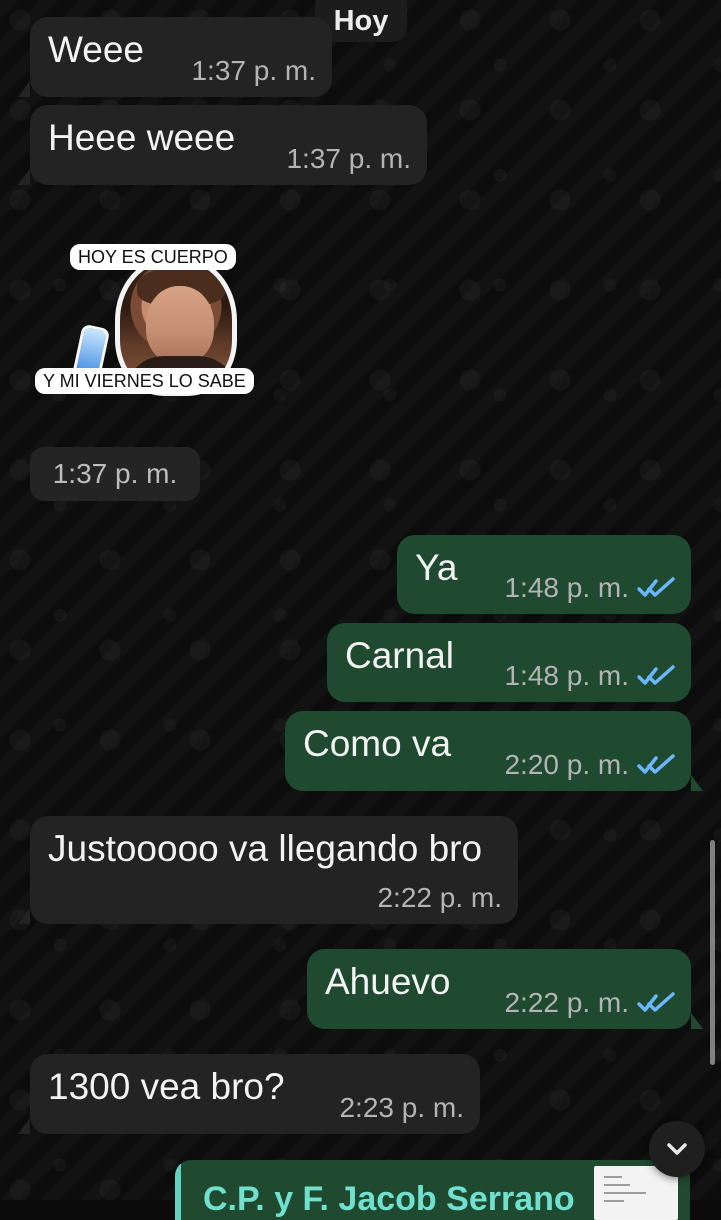 The width and height of the screenshot is (721, 1220). I want to click on message-time: 2:23 p. m., so click(401, 1107).